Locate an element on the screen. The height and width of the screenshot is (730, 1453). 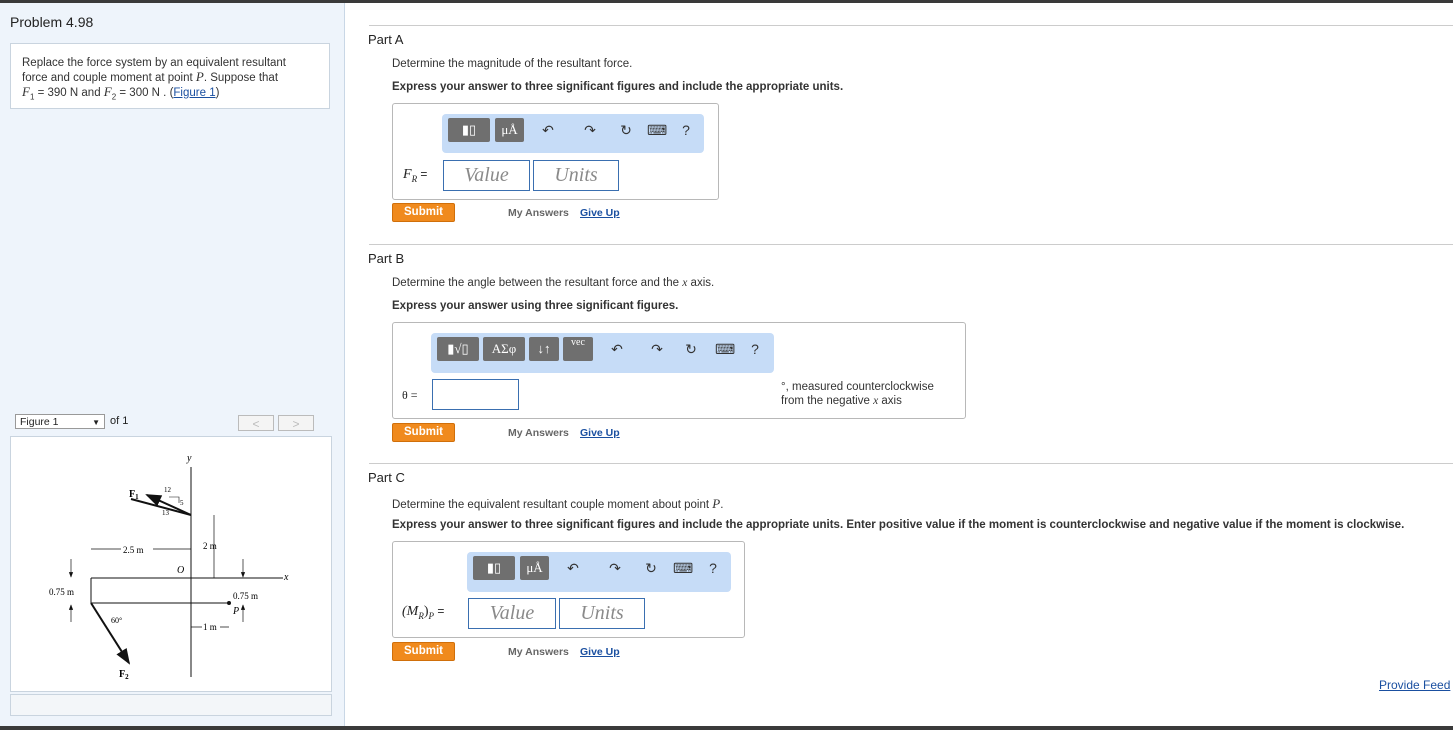
bottom-bar is located at coordinates (726, 728).